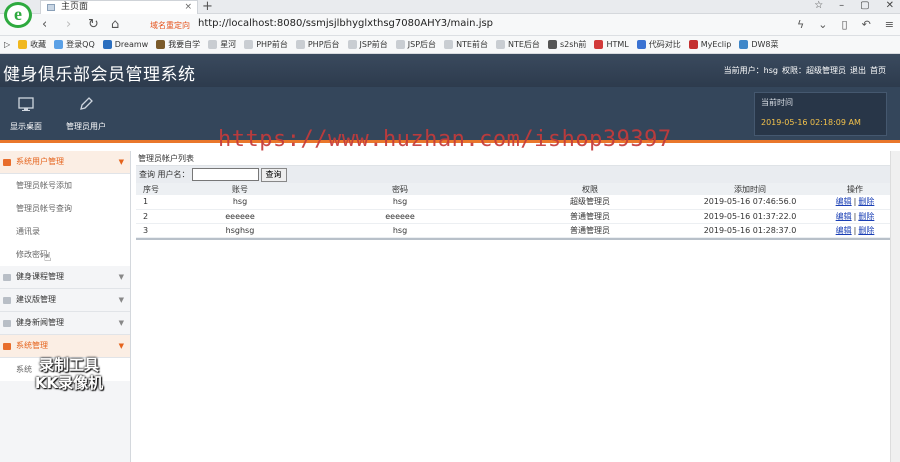 The height and width of the screenshot is (462, 900). What do you see at coordinates (125, 44) in the screenshot?
I see `bookmark-item: Dreamw` at bounding box center [125, 44].